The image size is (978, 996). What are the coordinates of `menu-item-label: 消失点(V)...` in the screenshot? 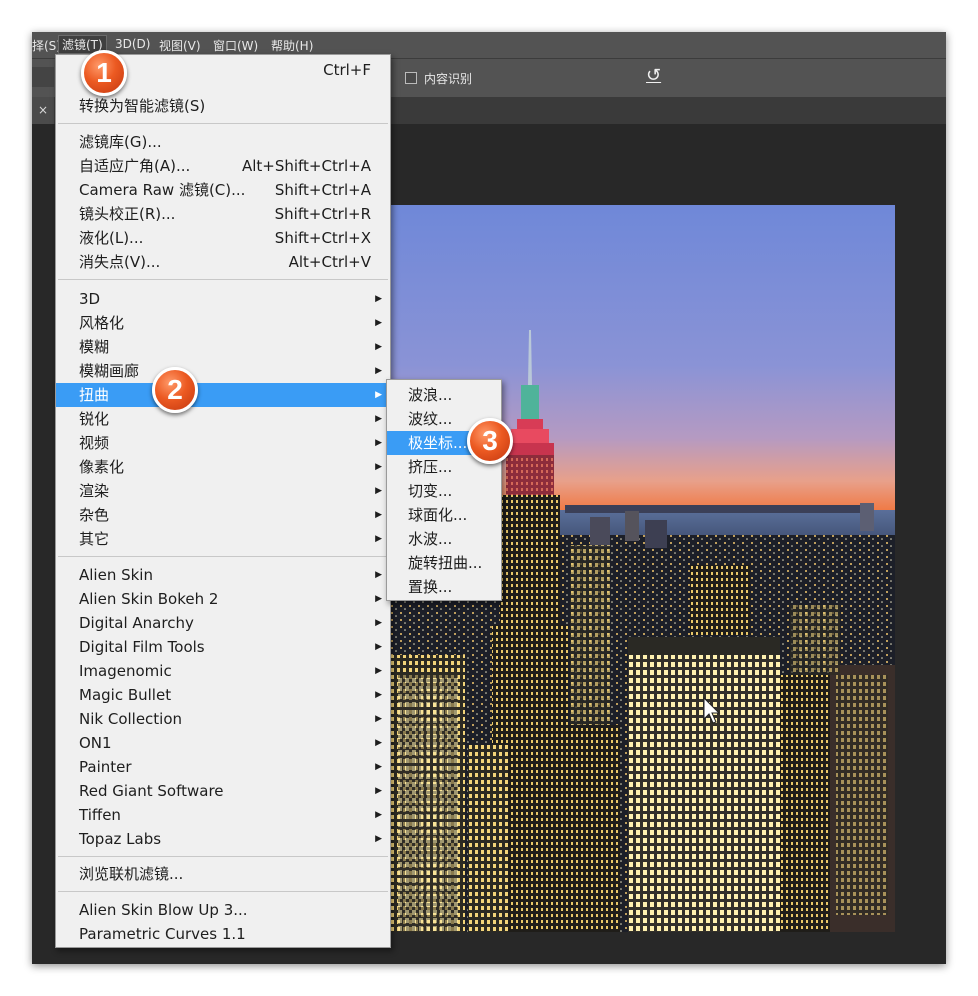 It's located at (120, 262).